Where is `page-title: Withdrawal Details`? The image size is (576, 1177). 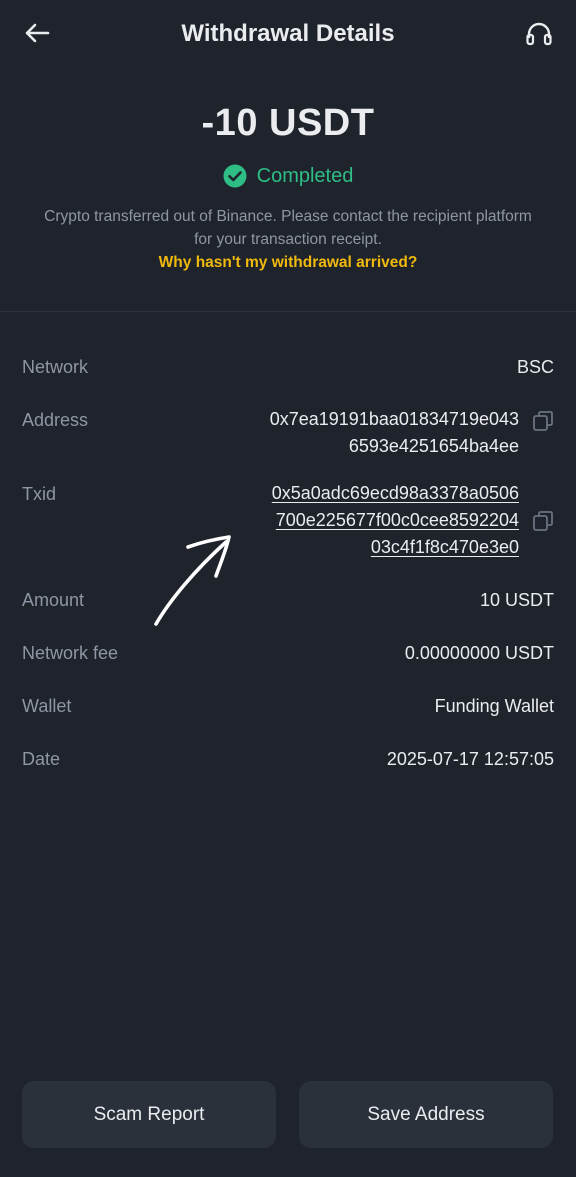
page-title: Withdrawal Details is located at coordinates (288, 33).